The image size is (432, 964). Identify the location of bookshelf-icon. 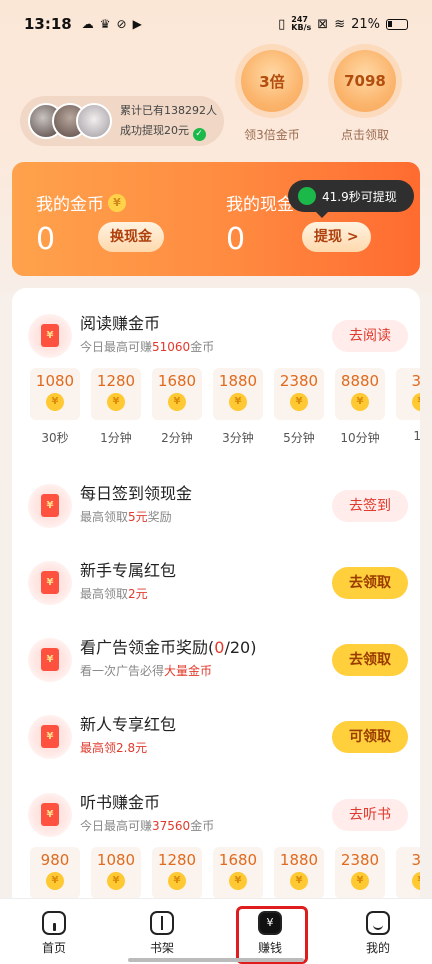
(162, 923).